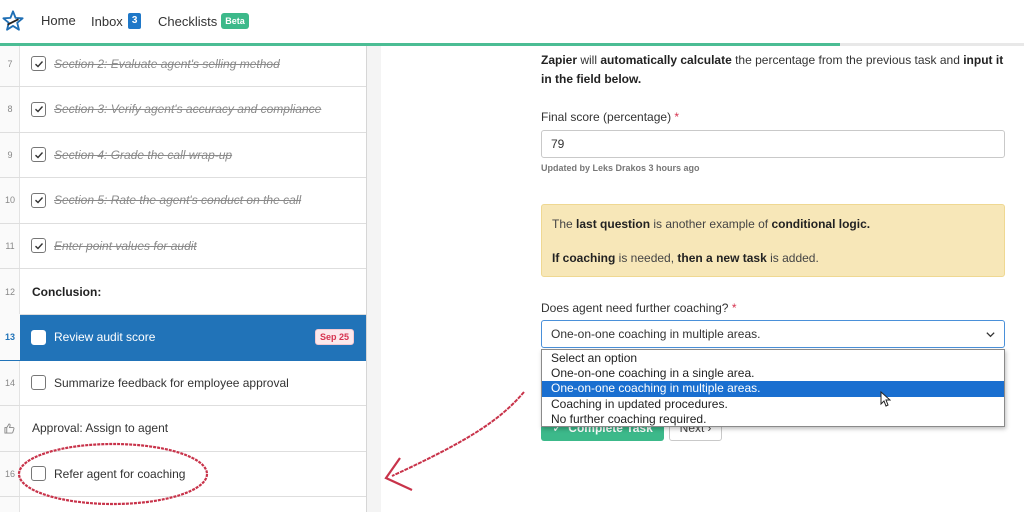 The image size is (1024, 512). What do you see at coordinates (9, 428) in the screenshot?
I see `thumbs-up-icon` at bounding box center [9, 428].